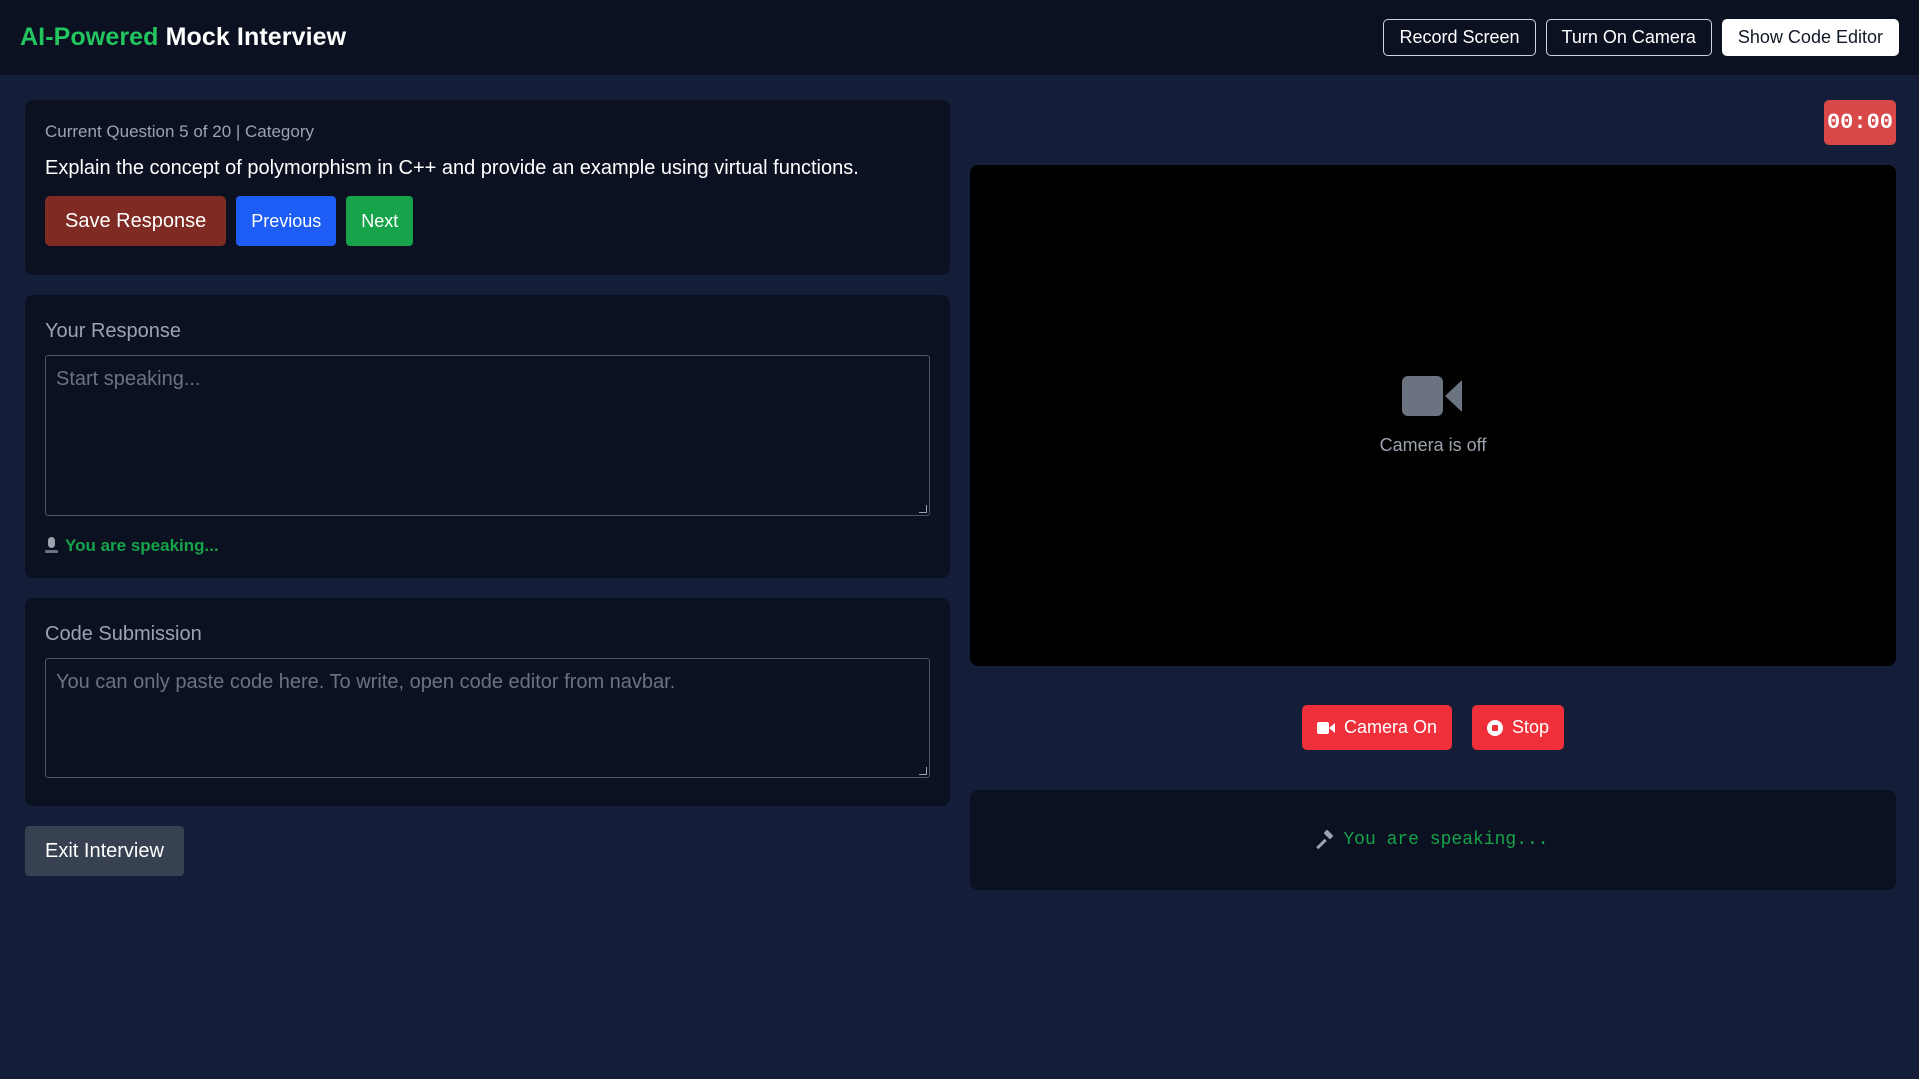  I want to click on app-title-rest: Mock Interview, so click(256, 37).